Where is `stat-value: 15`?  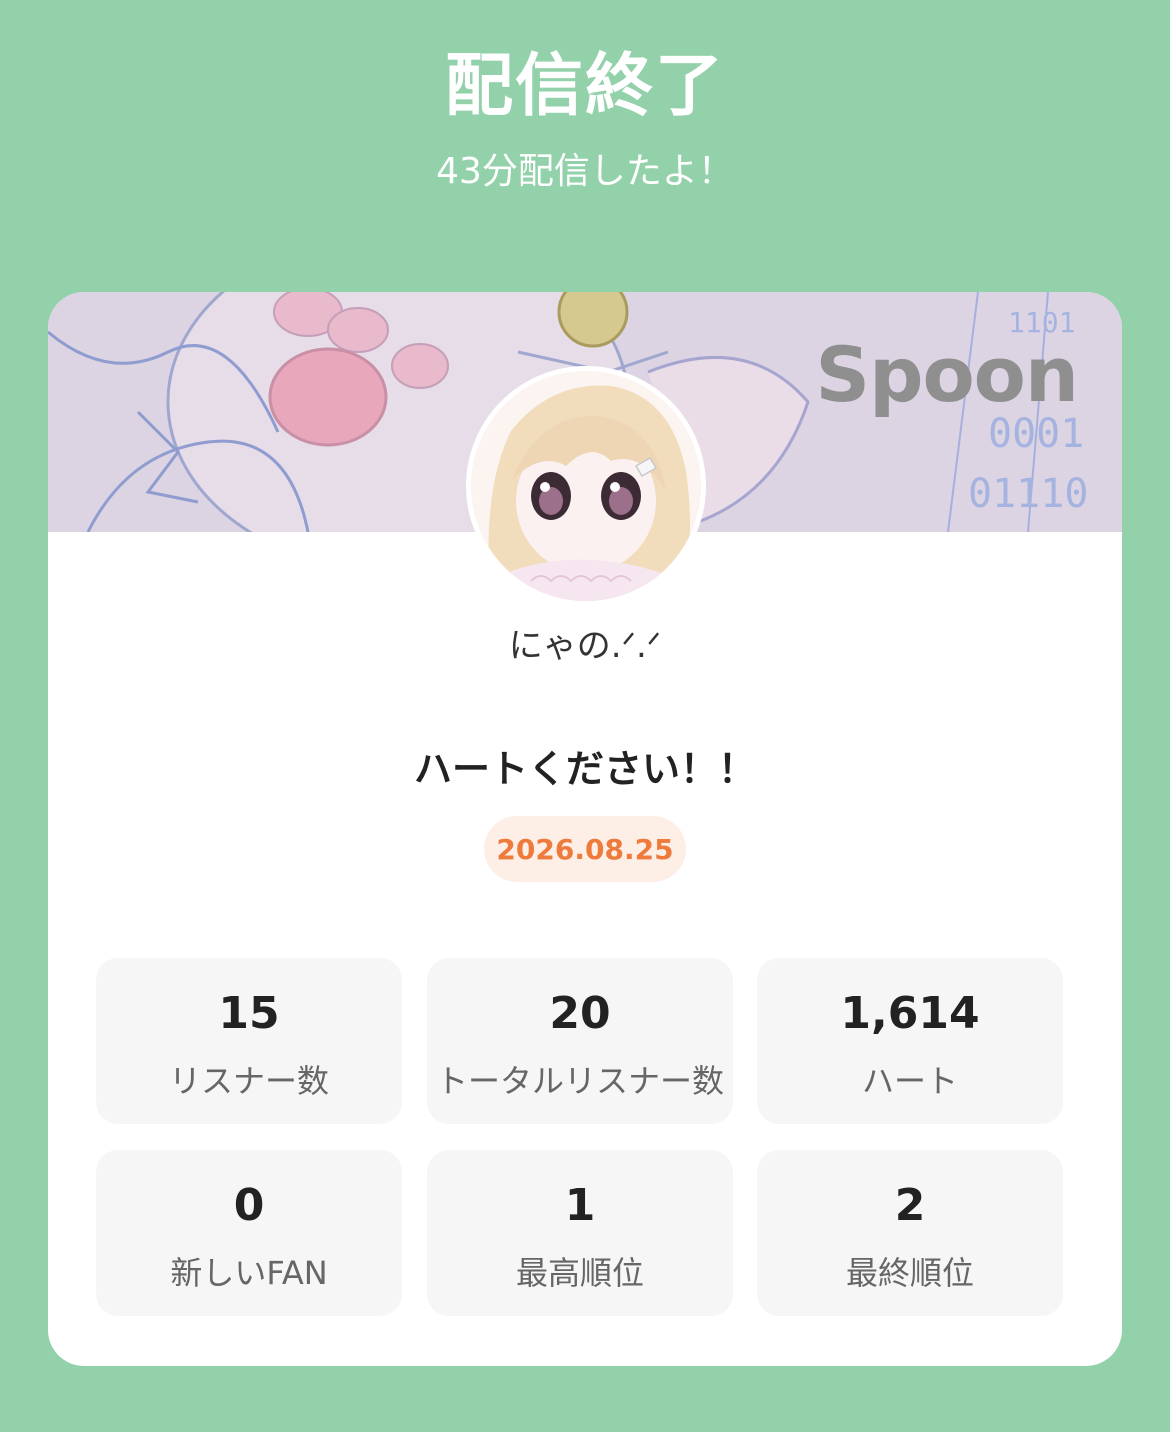
stat-value: 15 is located at coordinates (249, 1013).